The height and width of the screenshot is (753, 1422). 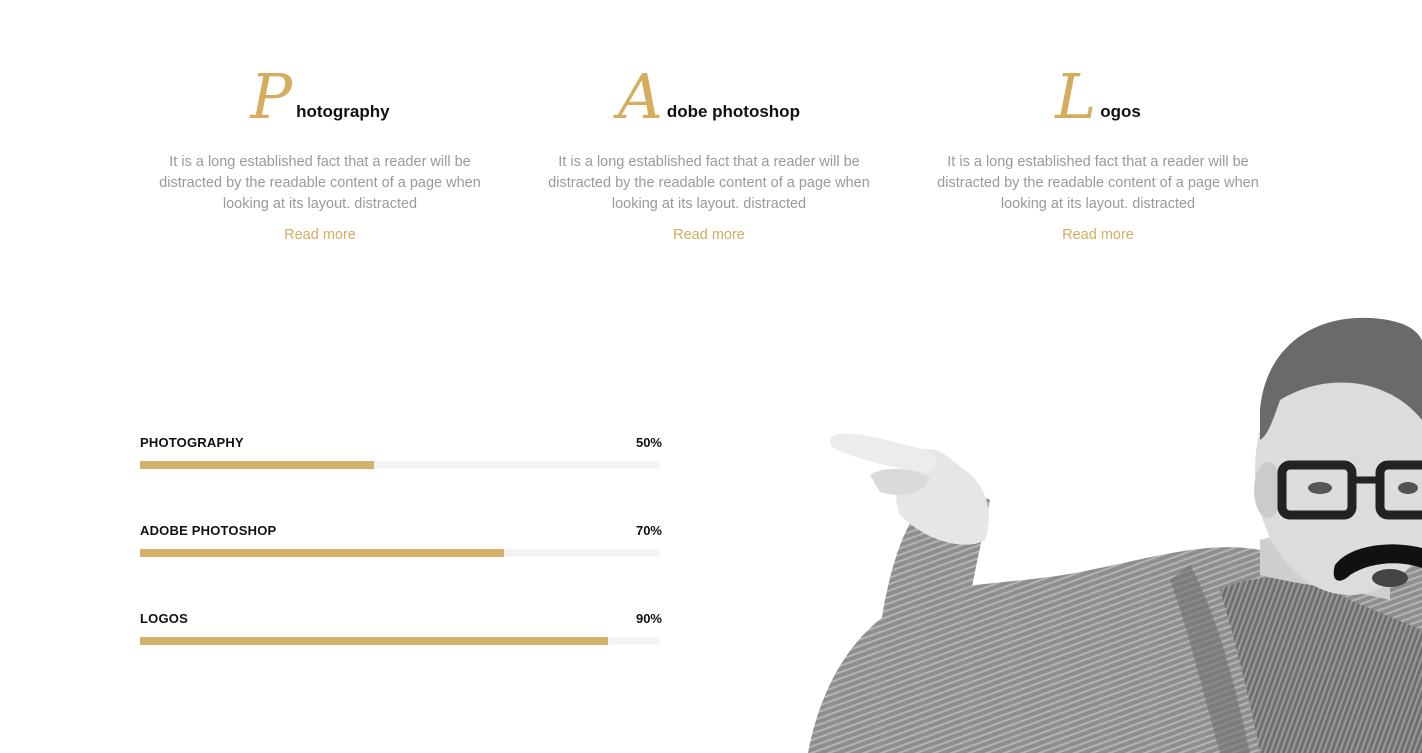 What do you see at coordinates (192, 442) in the screenshot?
I see `skill-name: PHOTOGRAPHY` at bounding box center [192, 442].